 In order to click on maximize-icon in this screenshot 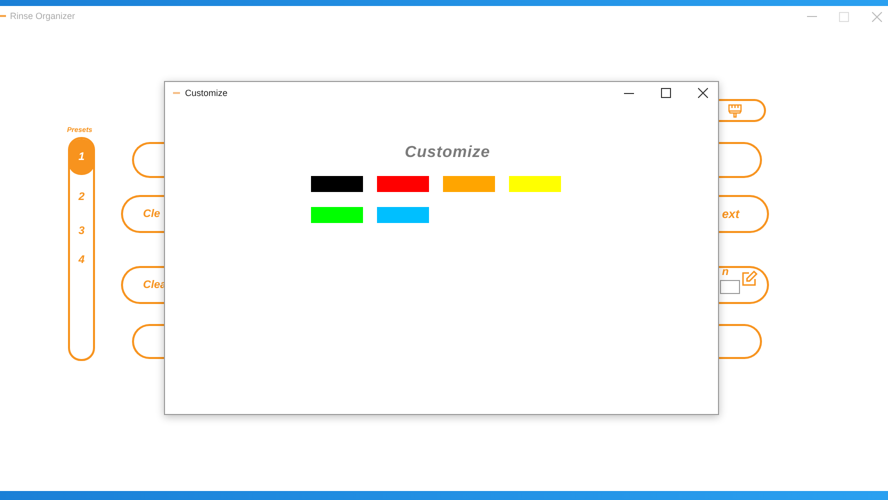, I will do `click(666, 93)`.